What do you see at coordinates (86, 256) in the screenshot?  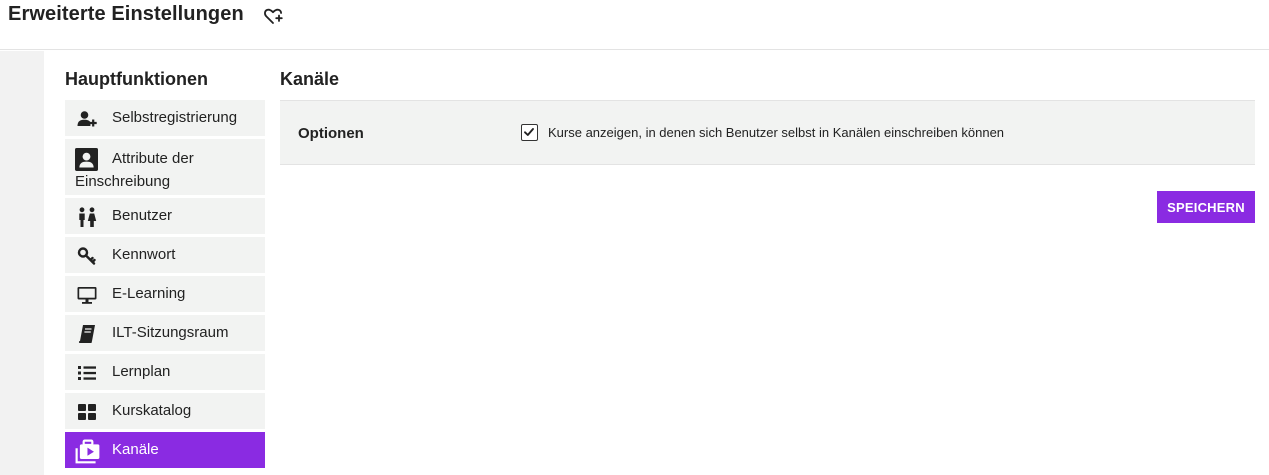 I see `key-icon` at bounding box center [86, 256].